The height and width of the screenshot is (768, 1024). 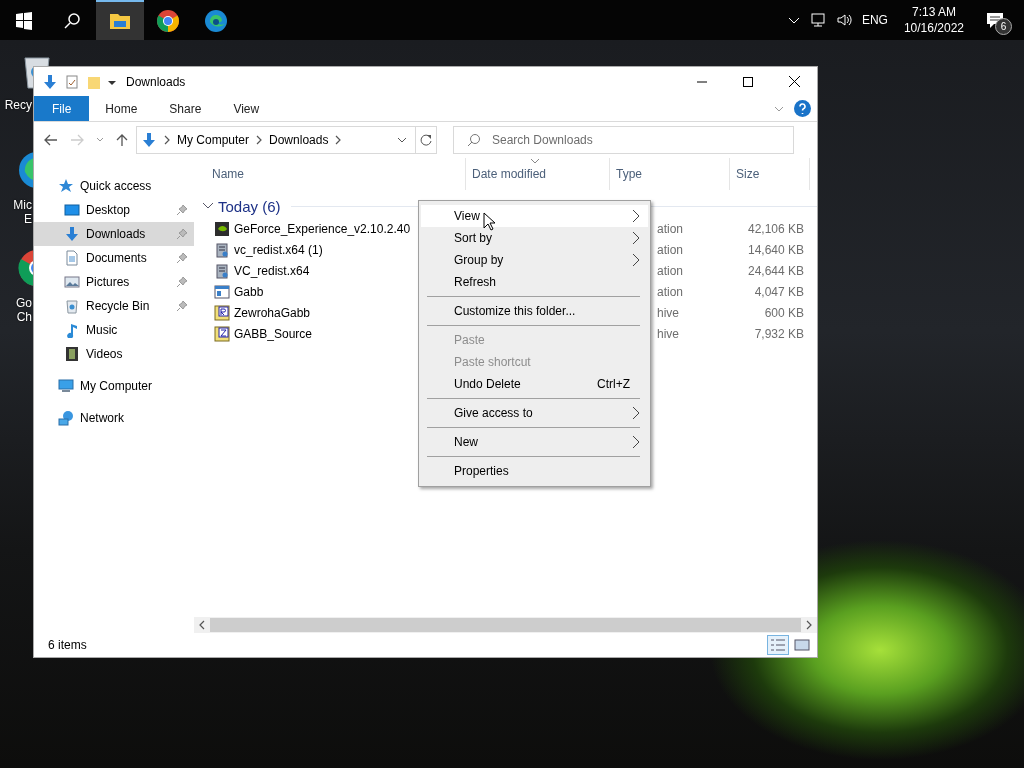 I want to click on clock-date: 10/16/2022, so click(x=933, y=28).